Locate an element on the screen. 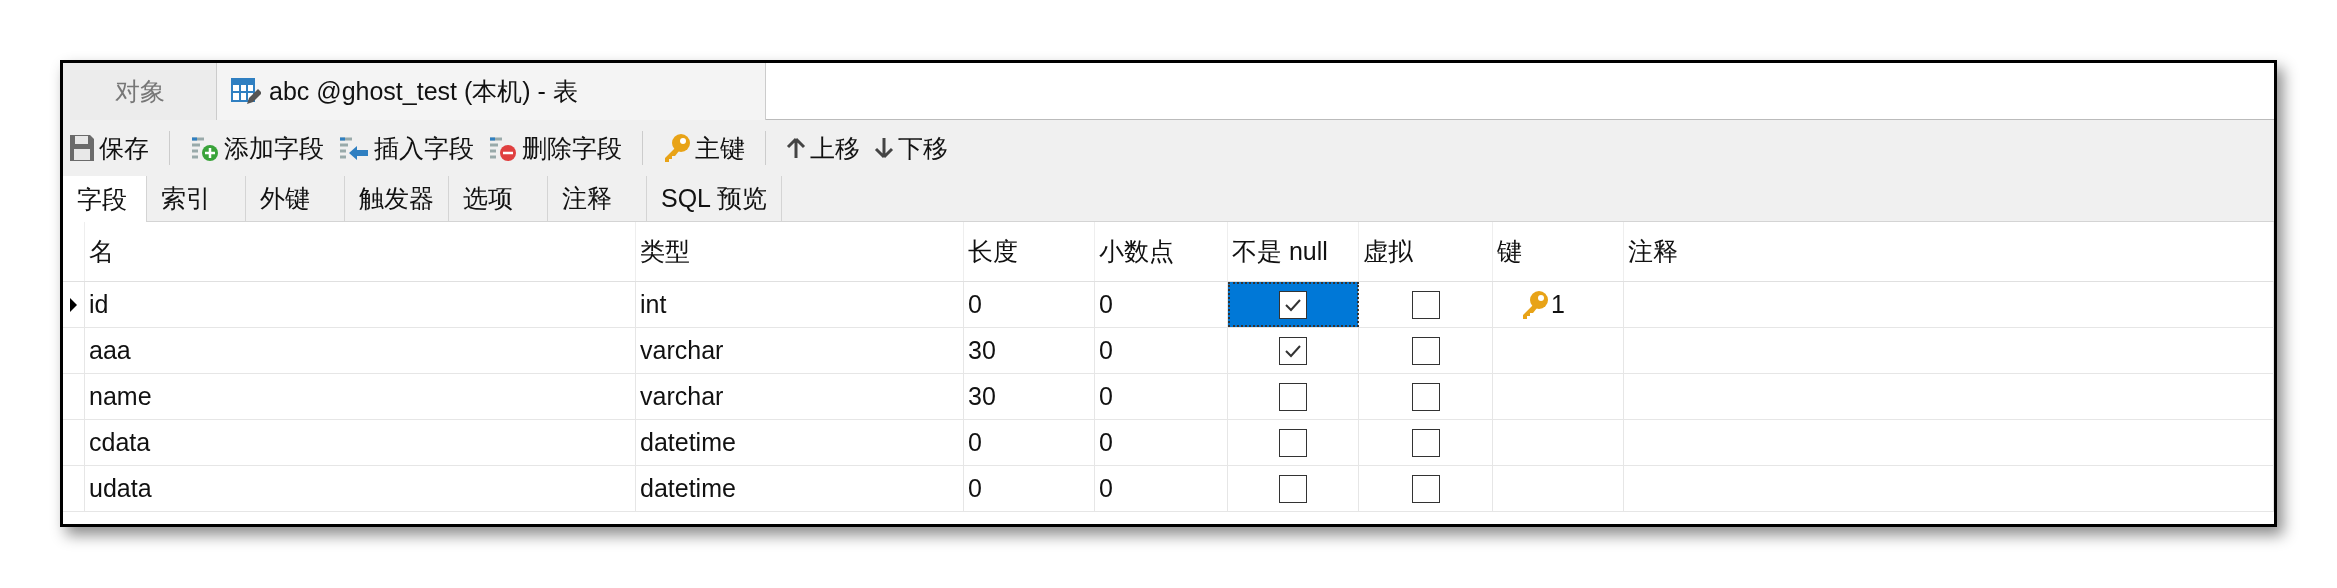 The width and height of the screenshot is (2337, 588). toolbar-button: 上移 is located at coordinates (823, 148).